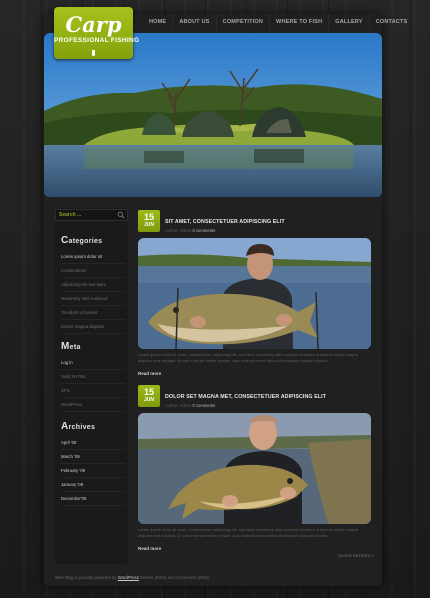 The width and height of the screenshot is (430, 598). What do you see at coordinates (93, 53) in the screenshot?
I see `fishing-hook-icon` at bounding box center [93, 53].